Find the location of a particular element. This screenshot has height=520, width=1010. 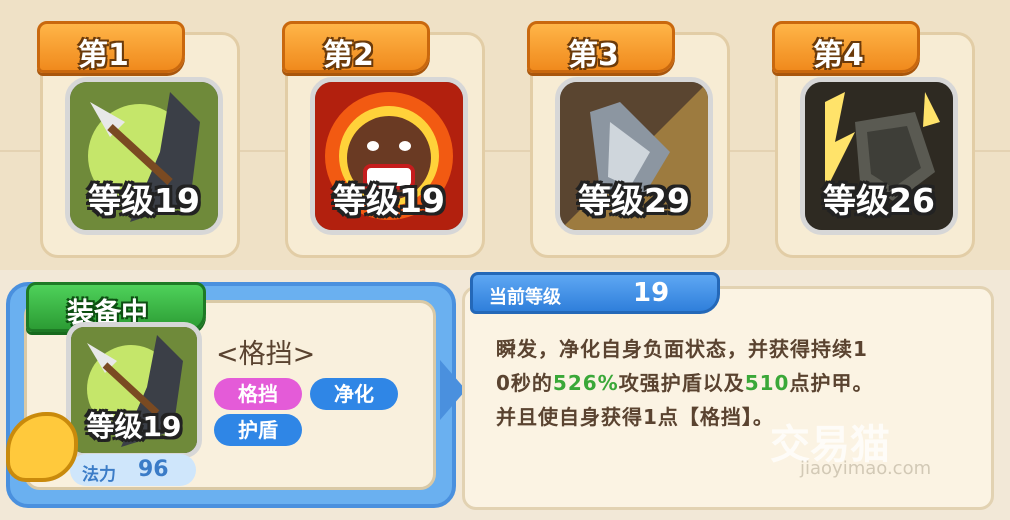

rank-label: 第1 is located at coordinates (103, 55).